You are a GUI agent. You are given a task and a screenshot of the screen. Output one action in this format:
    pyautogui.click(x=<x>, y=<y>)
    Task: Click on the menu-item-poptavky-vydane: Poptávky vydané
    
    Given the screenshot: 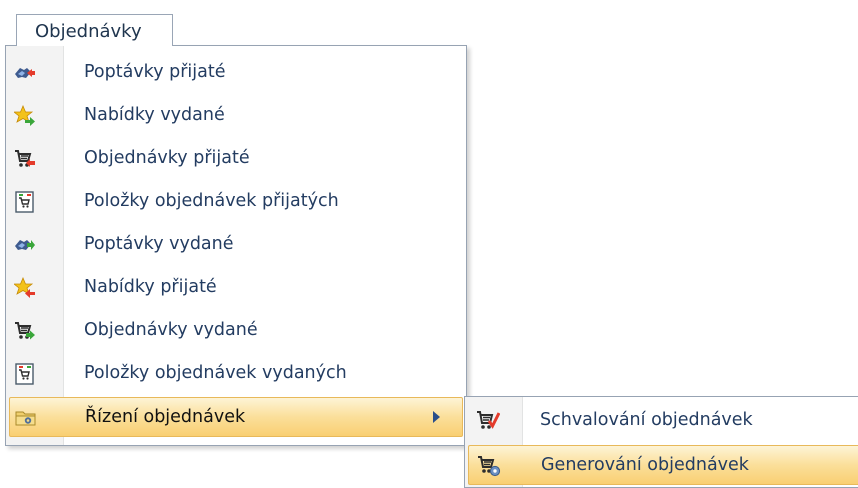 What is the action you would take?
    pyautogui.click(x=236, y=245)
    